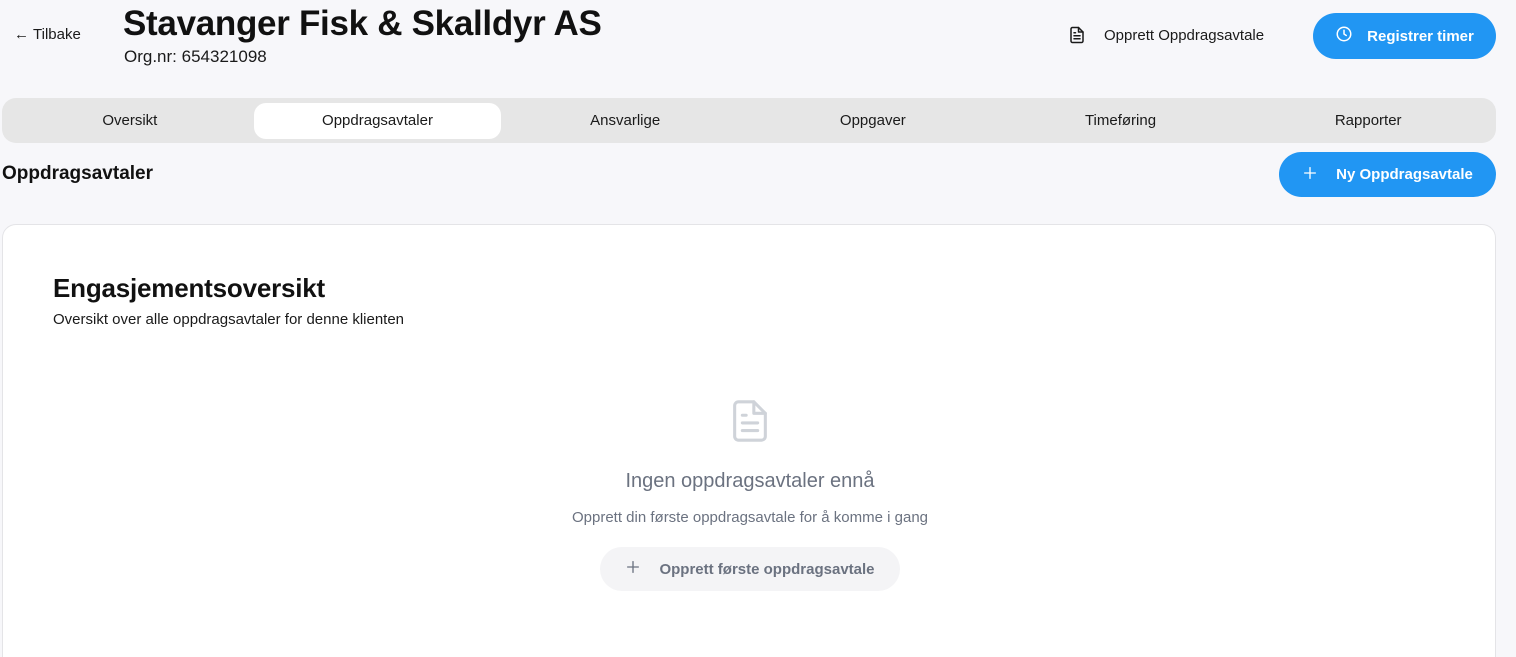  I want to click on back-link: ← Tilbake, so click(47, 34).